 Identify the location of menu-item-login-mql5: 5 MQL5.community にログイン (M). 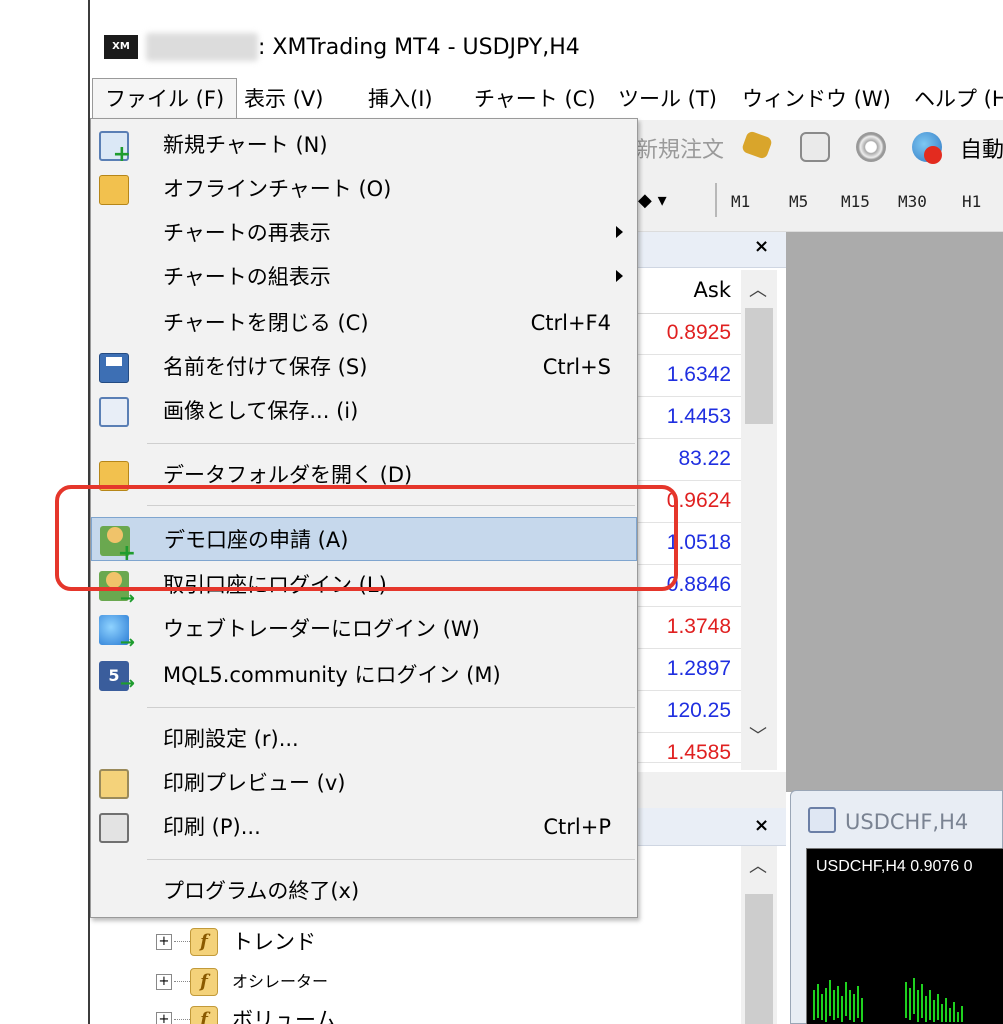
(364, 676).